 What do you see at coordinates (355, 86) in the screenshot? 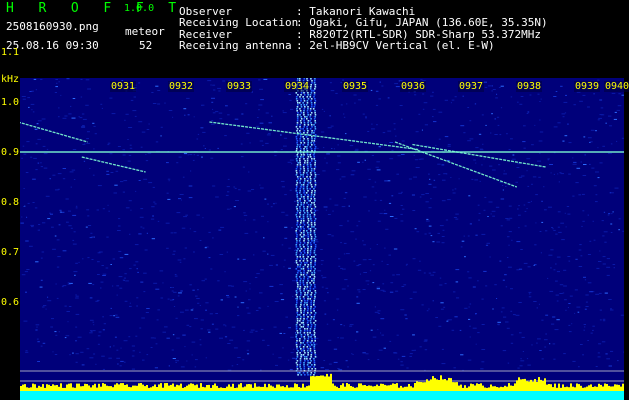
I see `time-tick-label: 0935` at bounding box center [355, 86].